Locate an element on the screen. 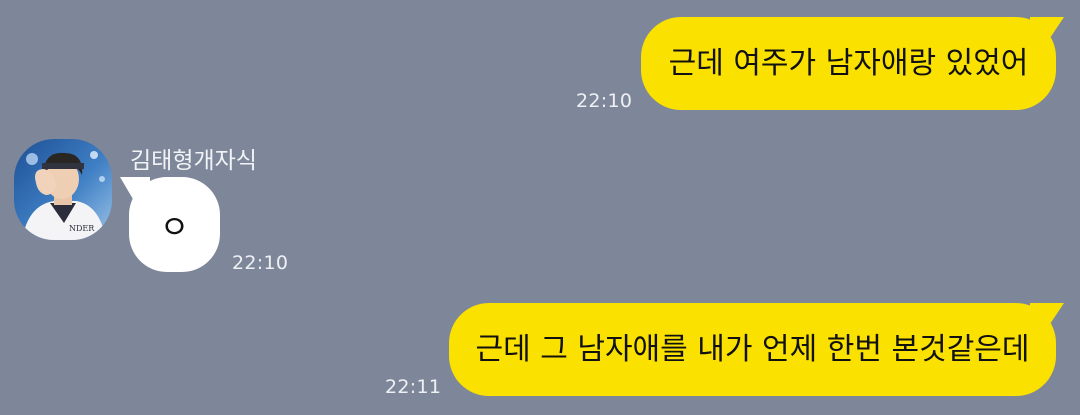 This screenshot has height=415, width=1080. message-text: 근데 그 남자애를 내가 언제 한번 본것같은데 is located at coordinates (752, 349).